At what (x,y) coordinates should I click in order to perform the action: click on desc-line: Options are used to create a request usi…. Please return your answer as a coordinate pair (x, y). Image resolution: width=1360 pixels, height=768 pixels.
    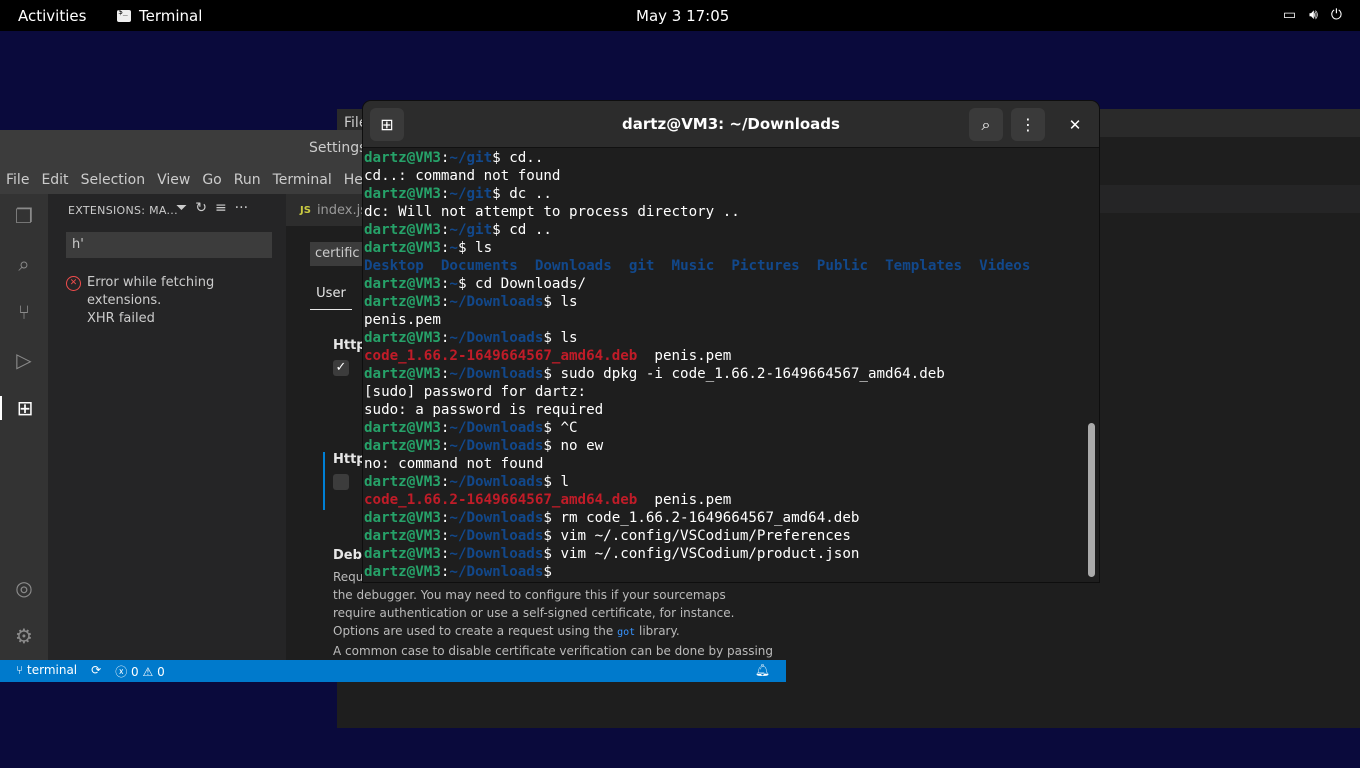
    Looking at the image, I should click on (553, 632).